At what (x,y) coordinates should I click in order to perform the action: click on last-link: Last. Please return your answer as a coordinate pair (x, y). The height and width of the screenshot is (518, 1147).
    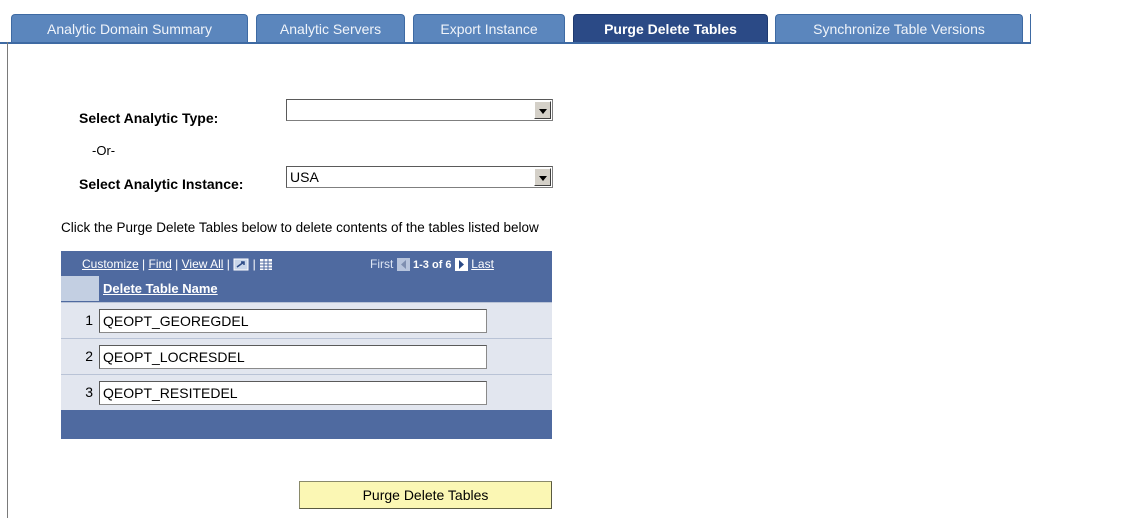
    Looking at the image, I should click on (482, 264).